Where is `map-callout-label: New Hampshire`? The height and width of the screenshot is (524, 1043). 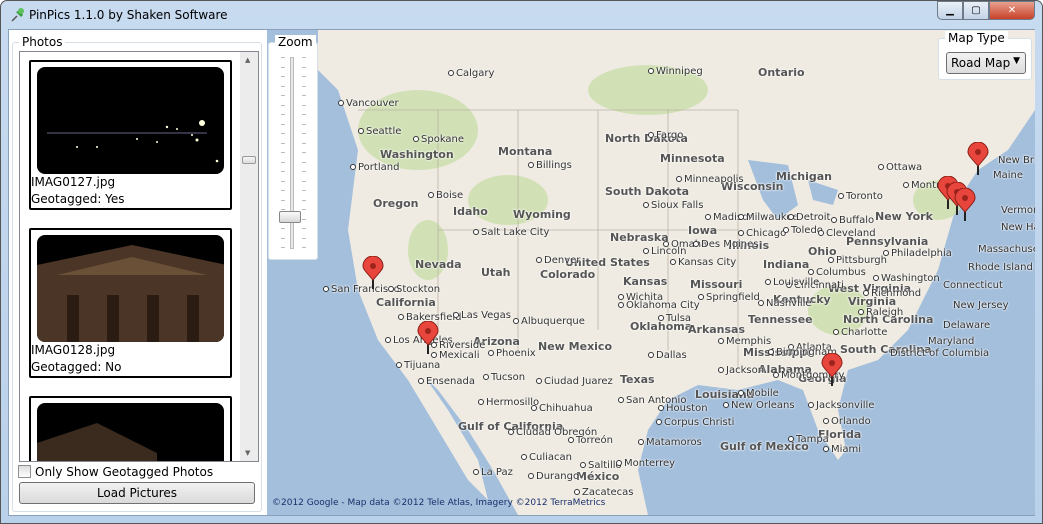 map-callout-label: New Hampshire is located at coordinates (1018, 227).